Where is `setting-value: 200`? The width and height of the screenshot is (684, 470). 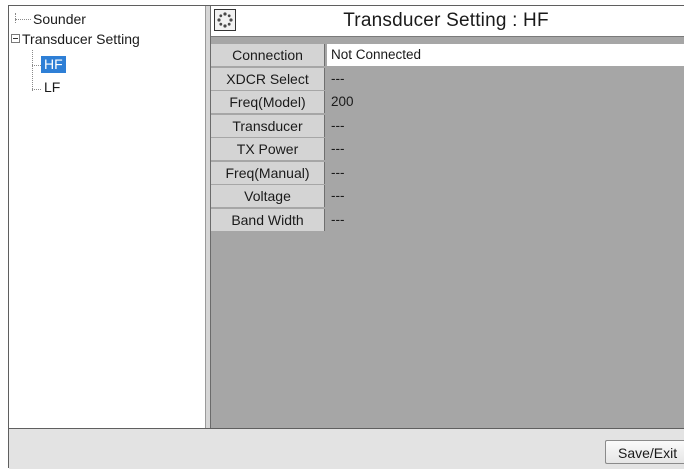
setting-value: 200 is located at coordinates (505, 102).